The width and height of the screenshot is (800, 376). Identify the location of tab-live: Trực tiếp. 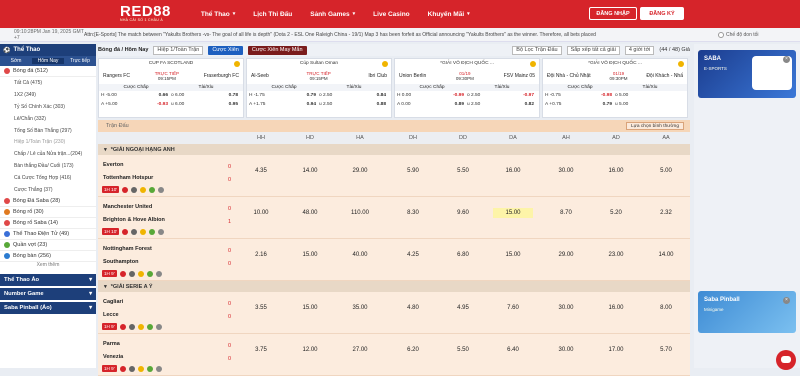
(80, 61).